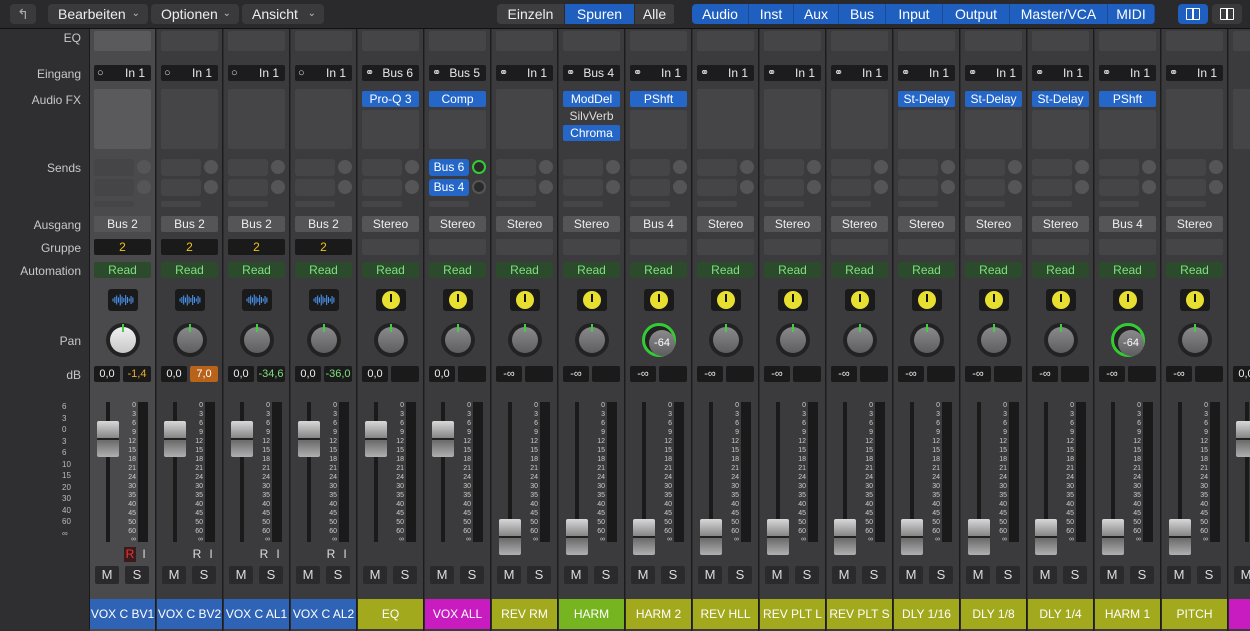  Describe the element at coordinates (591, 73) in the screenshot. I see `input-slot: ⚭ Bus 4` at that location.